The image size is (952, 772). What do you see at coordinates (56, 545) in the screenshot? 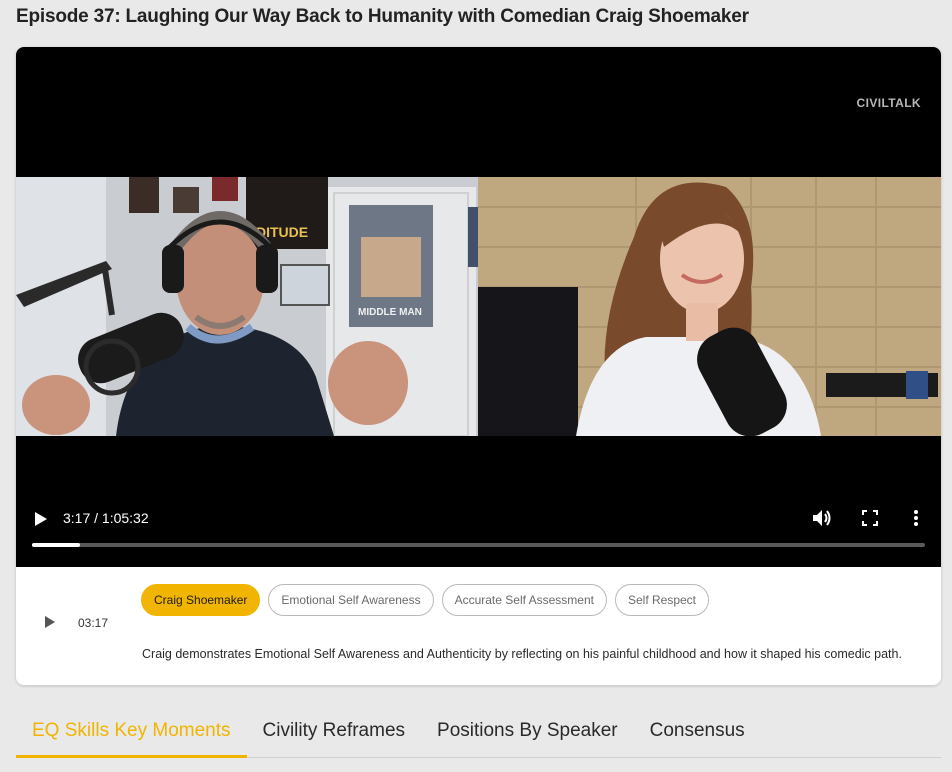
I see `progress-fill` at bounding box center [56, 545].